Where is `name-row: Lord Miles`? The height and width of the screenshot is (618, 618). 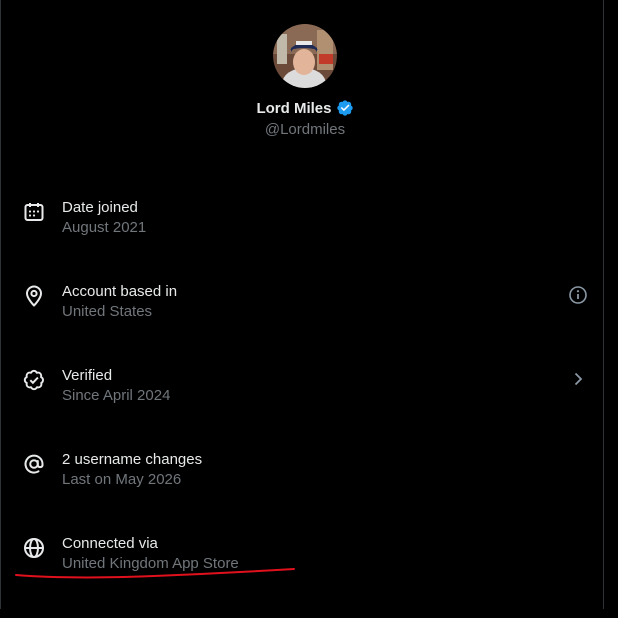 name-row: Lord Miles is located at coordinates (305, 108).